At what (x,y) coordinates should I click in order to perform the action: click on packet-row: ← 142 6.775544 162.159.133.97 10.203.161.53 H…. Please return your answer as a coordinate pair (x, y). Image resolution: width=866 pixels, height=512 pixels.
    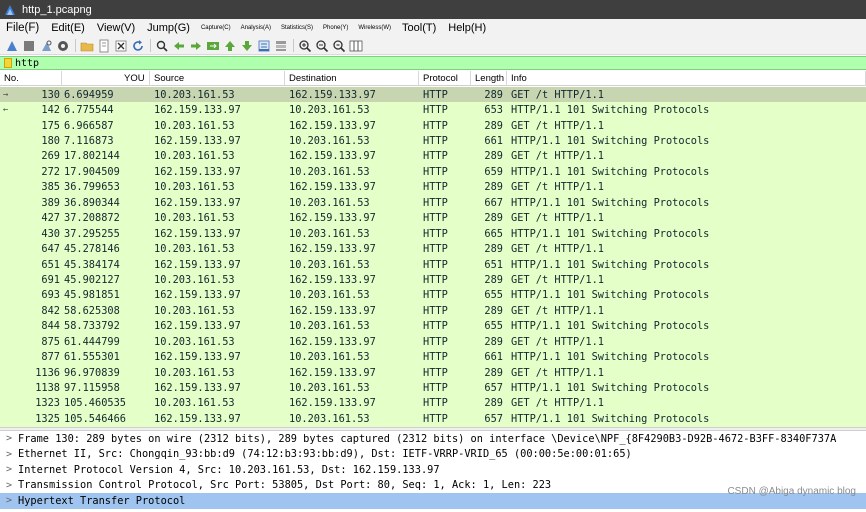
    Looking at the image, I should click on (433, 109).